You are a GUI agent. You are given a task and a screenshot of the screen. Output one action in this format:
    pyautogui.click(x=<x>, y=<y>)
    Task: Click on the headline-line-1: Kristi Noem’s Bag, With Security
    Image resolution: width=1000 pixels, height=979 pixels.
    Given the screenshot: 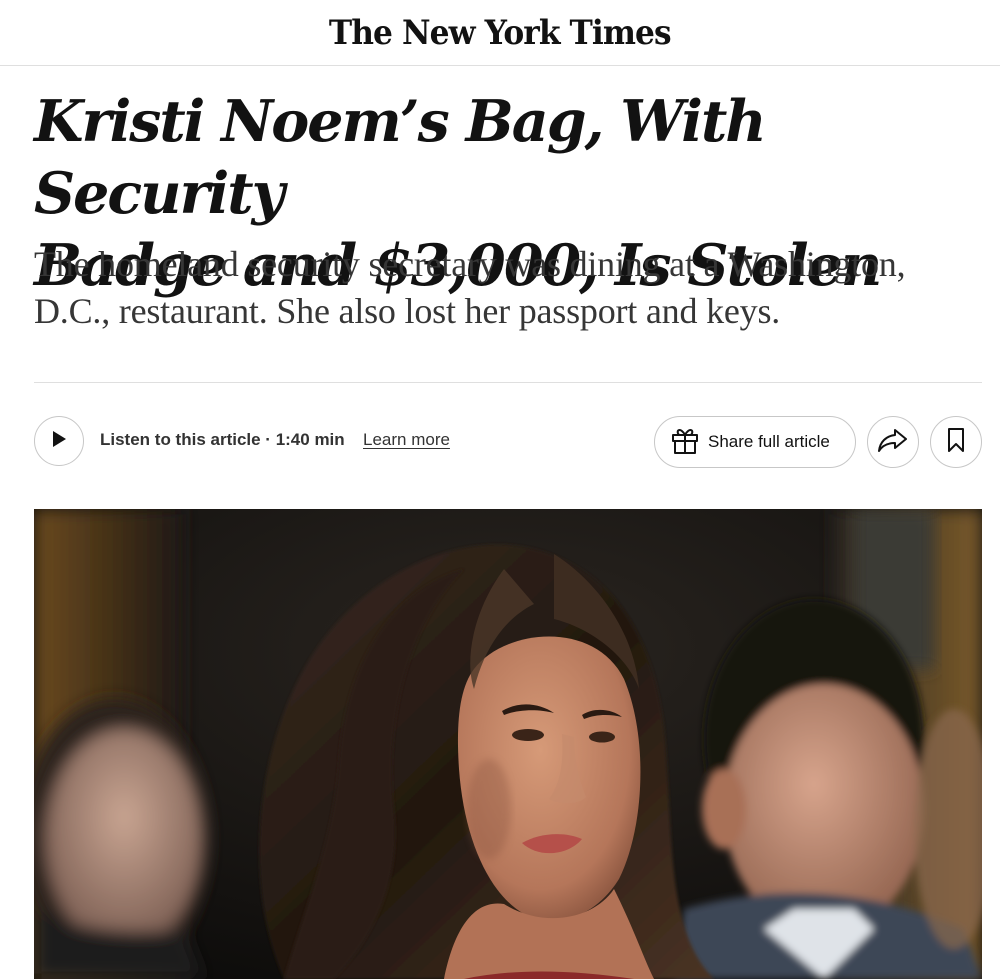 What is the action you would take?
    pyautogui.click(x=400, y=157)
    